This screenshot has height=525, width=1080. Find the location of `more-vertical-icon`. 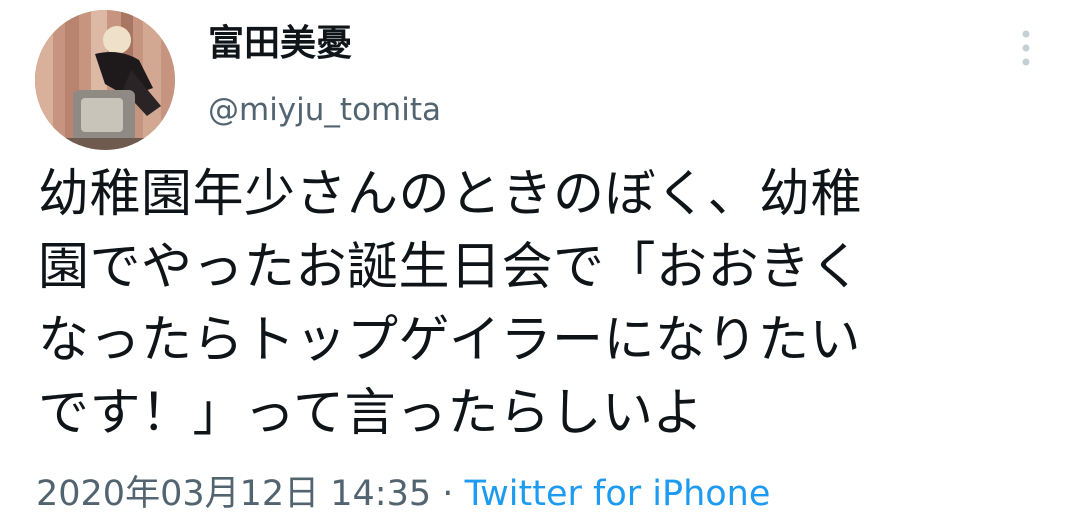

more-vertical-icon is located at coordinates (1026, 48).